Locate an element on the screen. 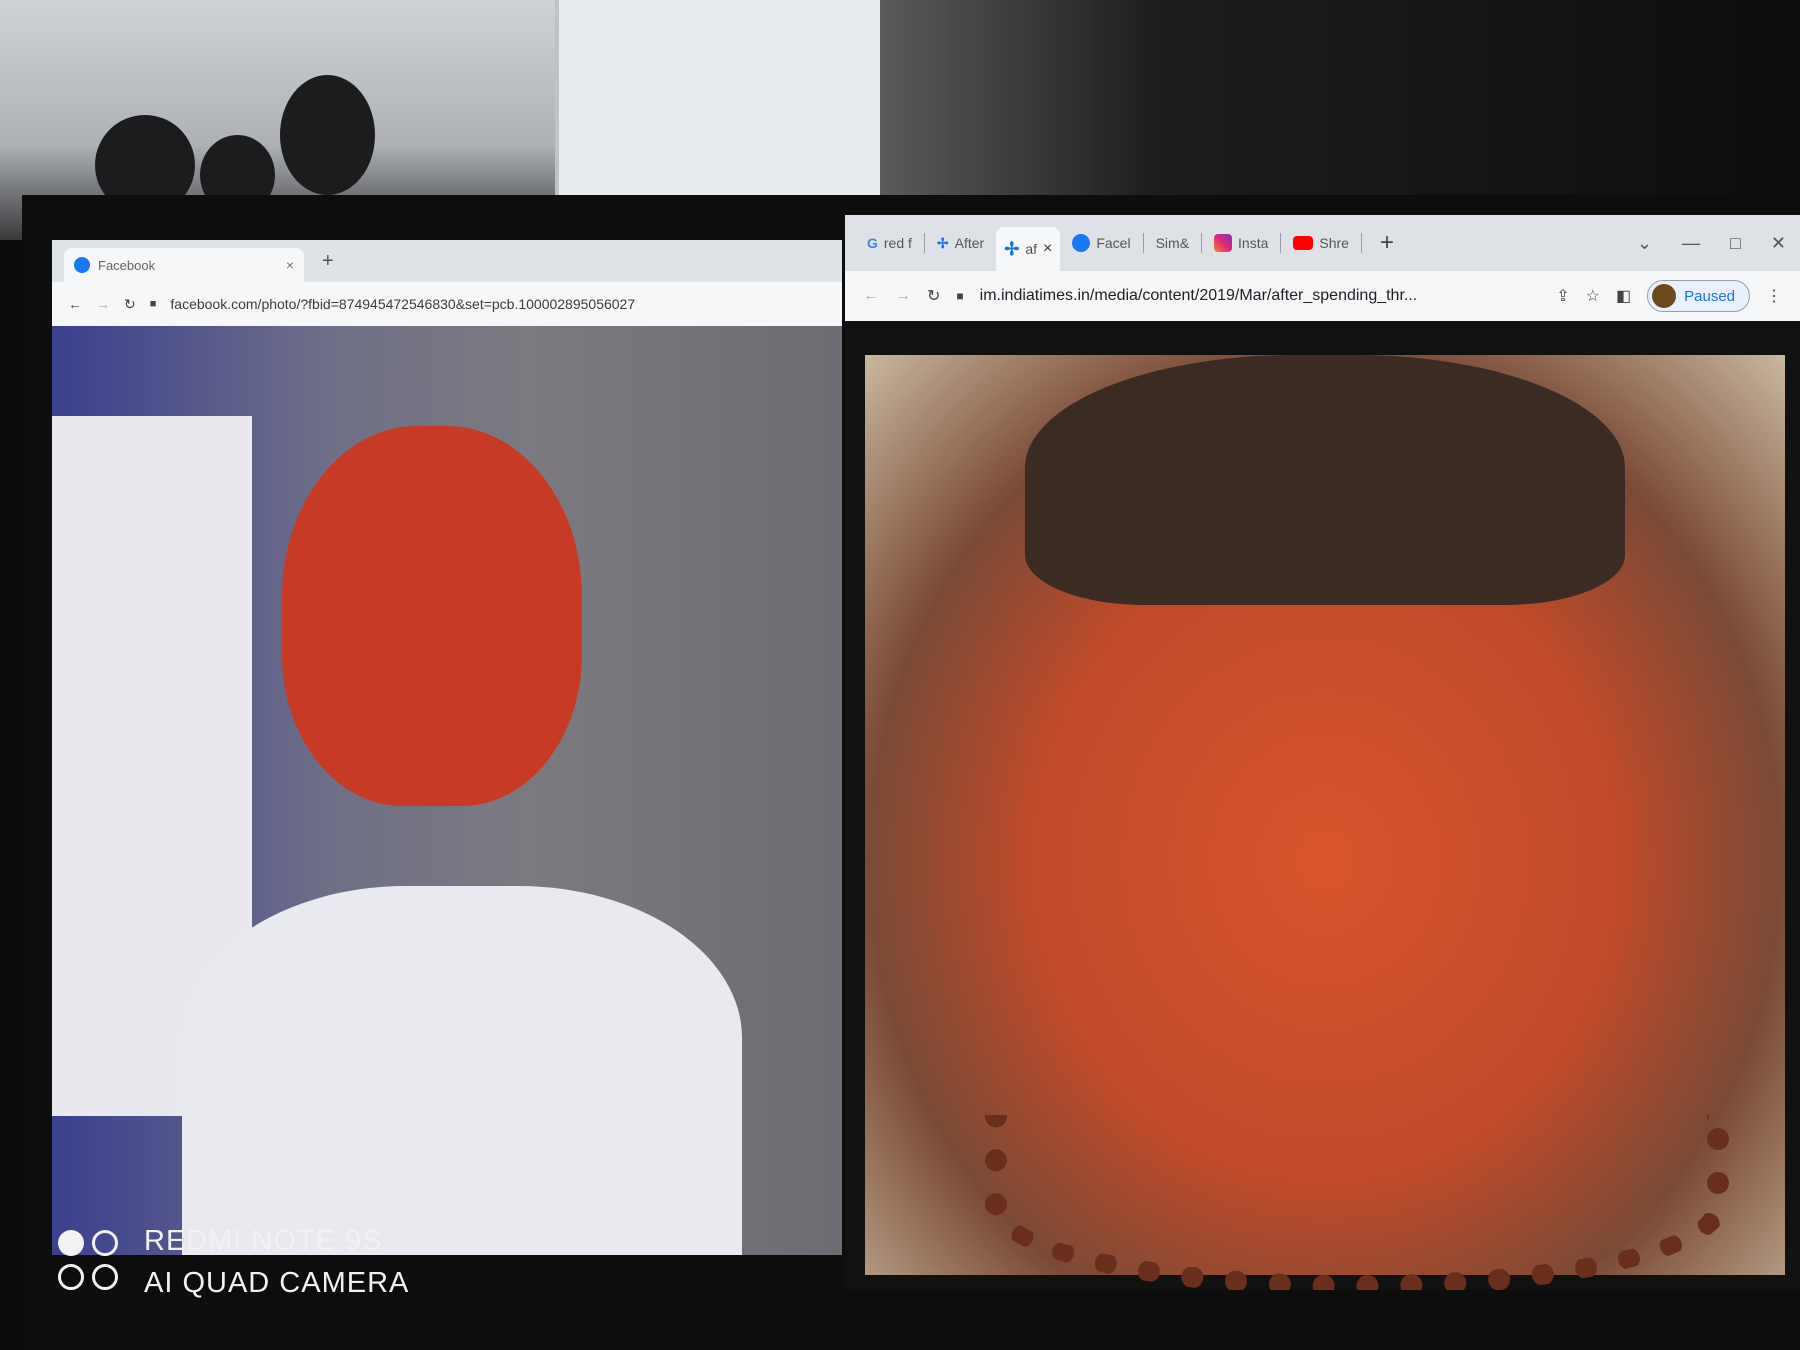  whiteboard is located at coordinates (737, 97).